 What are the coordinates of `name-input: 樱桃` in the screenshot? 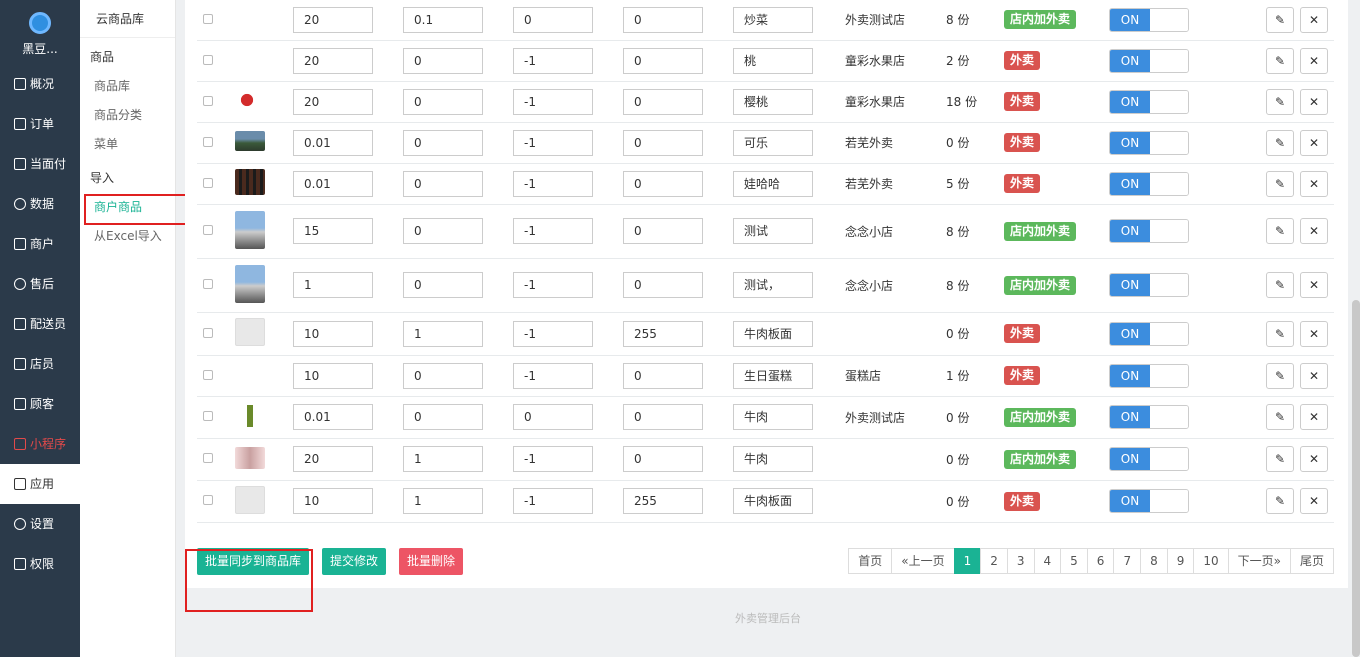 It's located at (773, 101).